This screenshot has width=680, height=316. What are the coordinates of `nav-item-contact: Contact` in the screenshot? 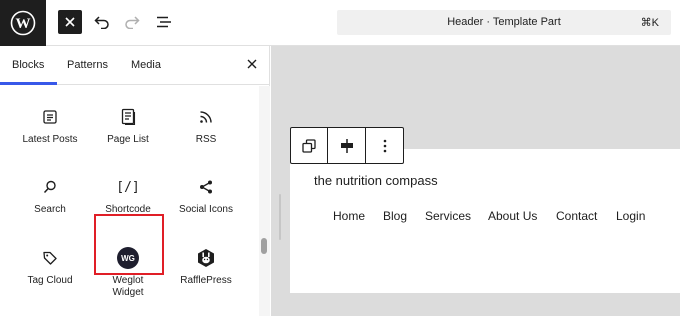 It's located at (576, 216).